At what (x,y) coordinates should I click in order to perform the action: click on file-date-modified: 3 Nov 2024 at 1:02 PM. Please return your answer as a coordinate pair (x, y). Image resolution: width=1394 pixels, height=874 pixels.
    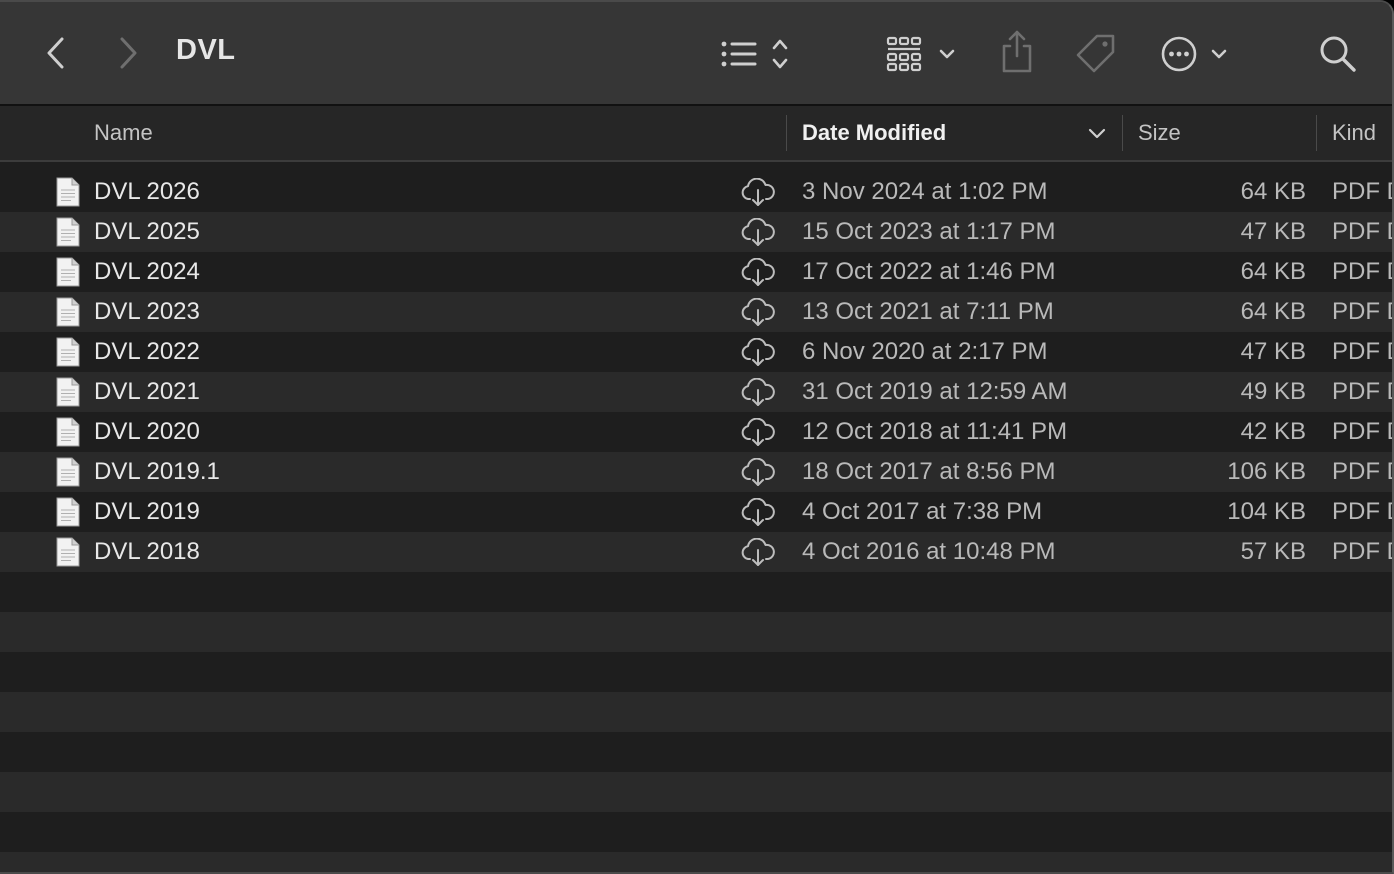
    Looking at the image, I should click on (925, 191).